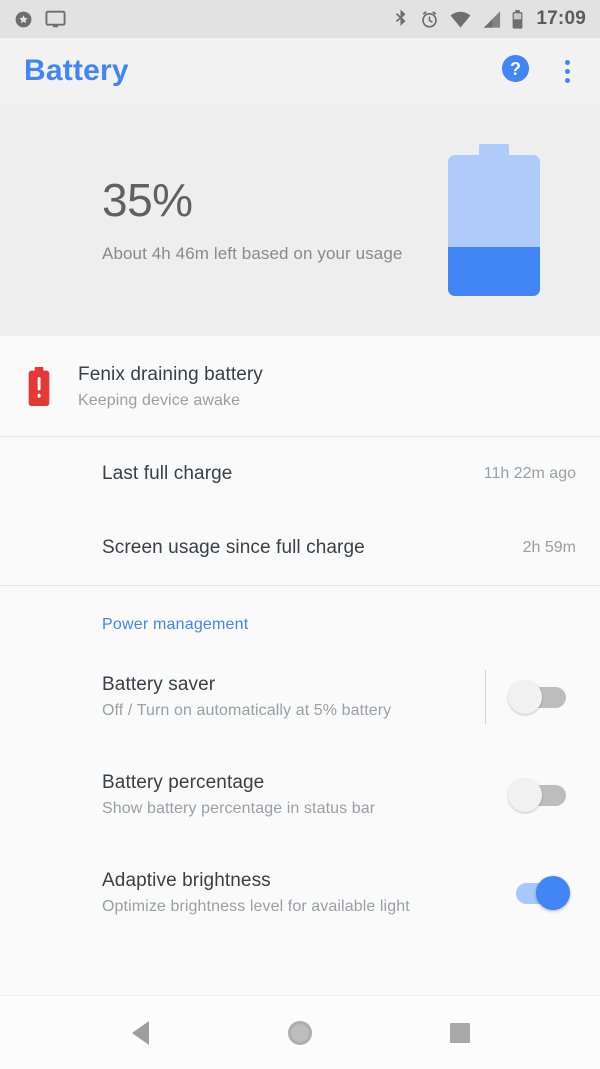 Image resolution: width=600 pixels, height=1069 pixels. Describe the element at coordinates (300, 71) in the screenshot. I see `action-bar: Battery ?` at that location.